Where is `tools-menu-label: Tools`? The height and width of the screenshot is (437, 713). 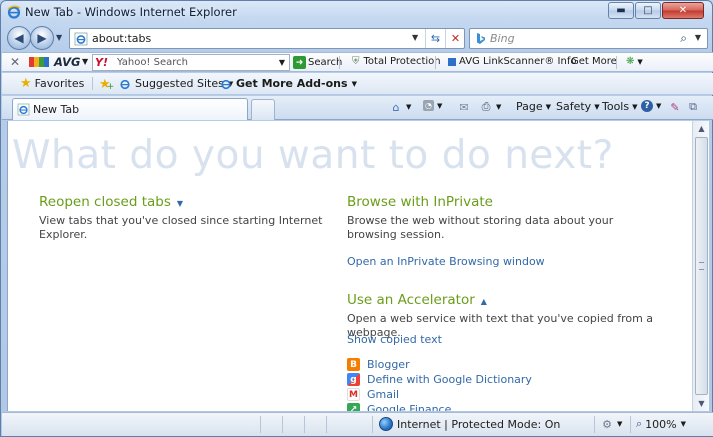 tools-menu-label: Tools is located at coordinates (616, 106).